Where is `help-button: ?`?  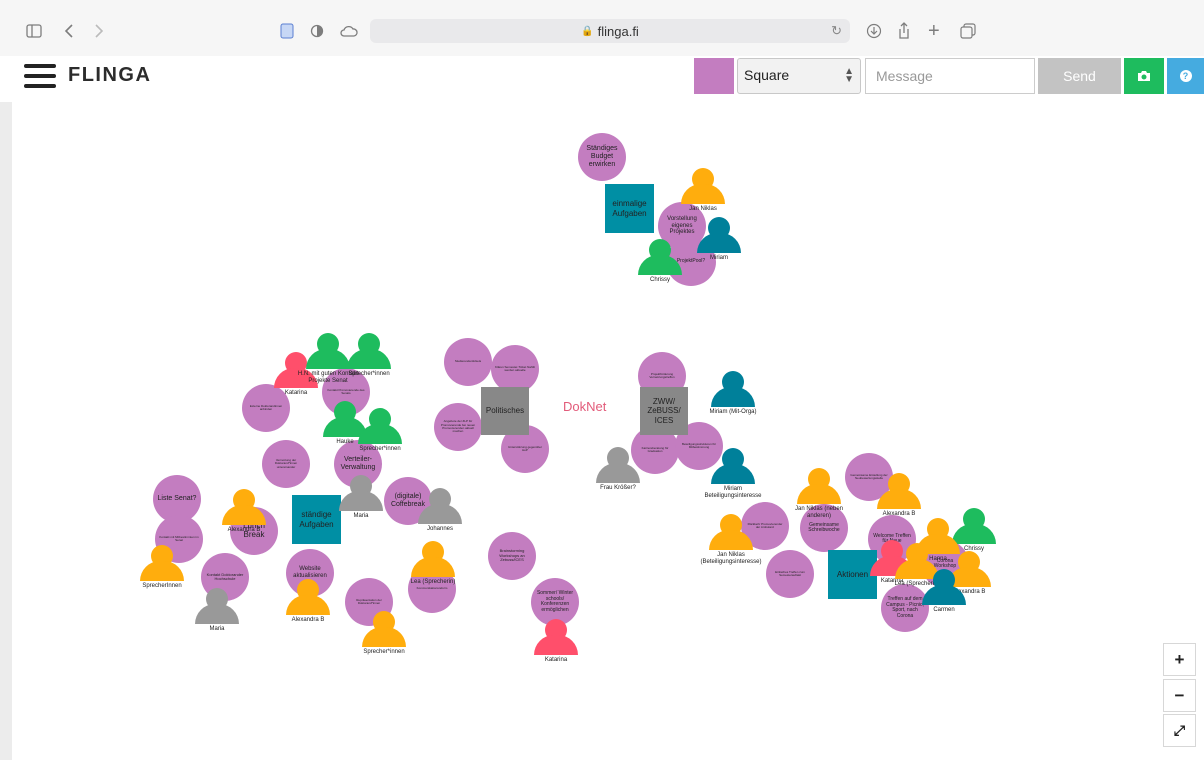 help-button: ? is located at coordinates (1185, 76).